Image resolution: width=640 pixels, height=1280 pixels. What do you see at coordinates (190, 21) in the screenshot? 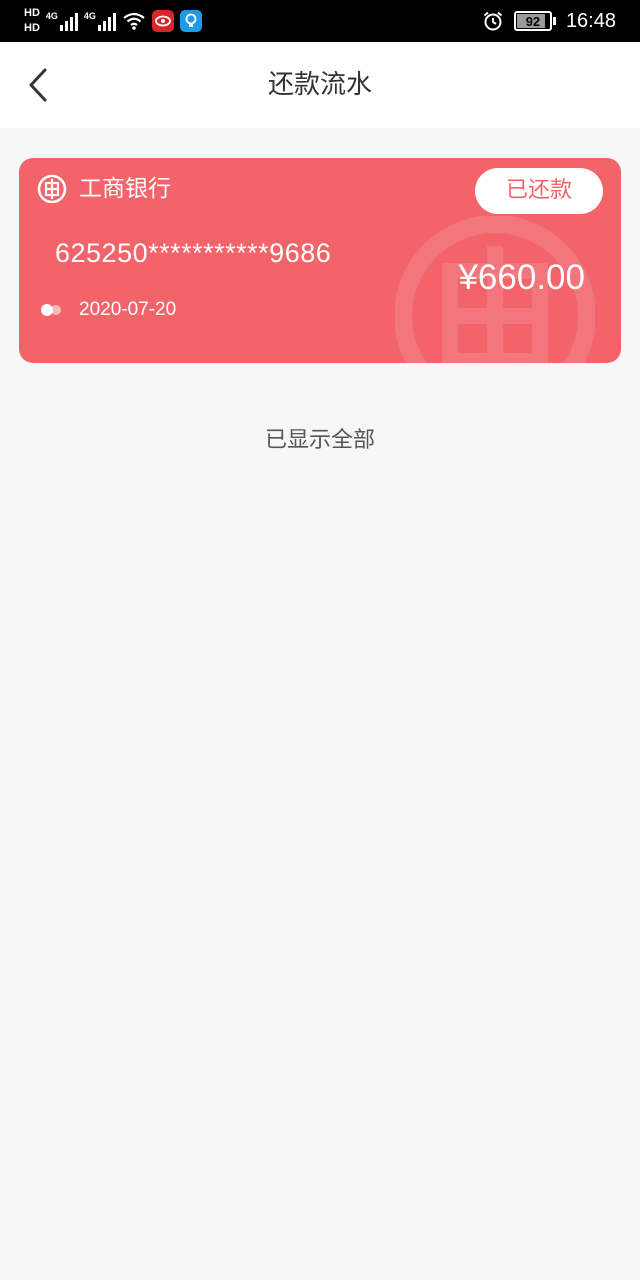
I see `notification-bulb-icon` at bounding box center [190, 21].